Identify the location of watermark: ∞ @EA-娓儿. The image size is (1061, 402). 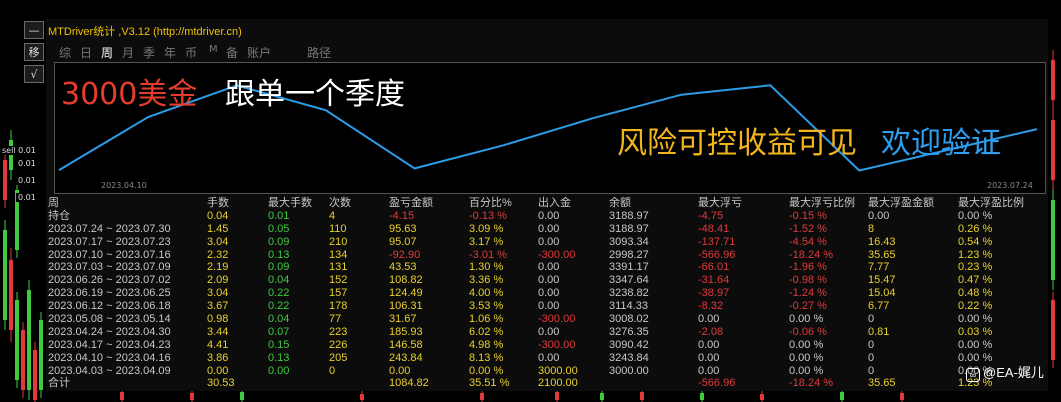
(1005, 372).